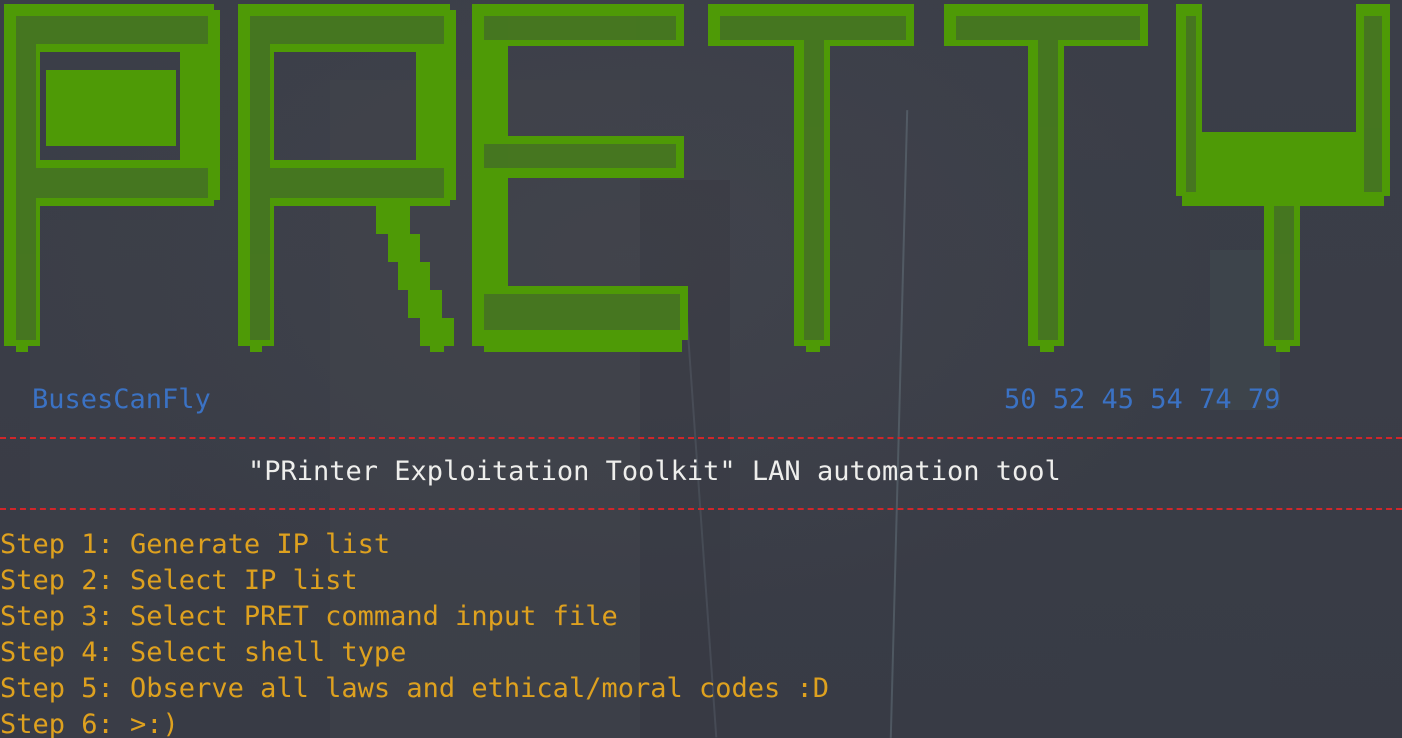  Describe the element at coordinates (195, 544) in the screenshot. I see `step-item: Step 1: Generate IP list` at that location.